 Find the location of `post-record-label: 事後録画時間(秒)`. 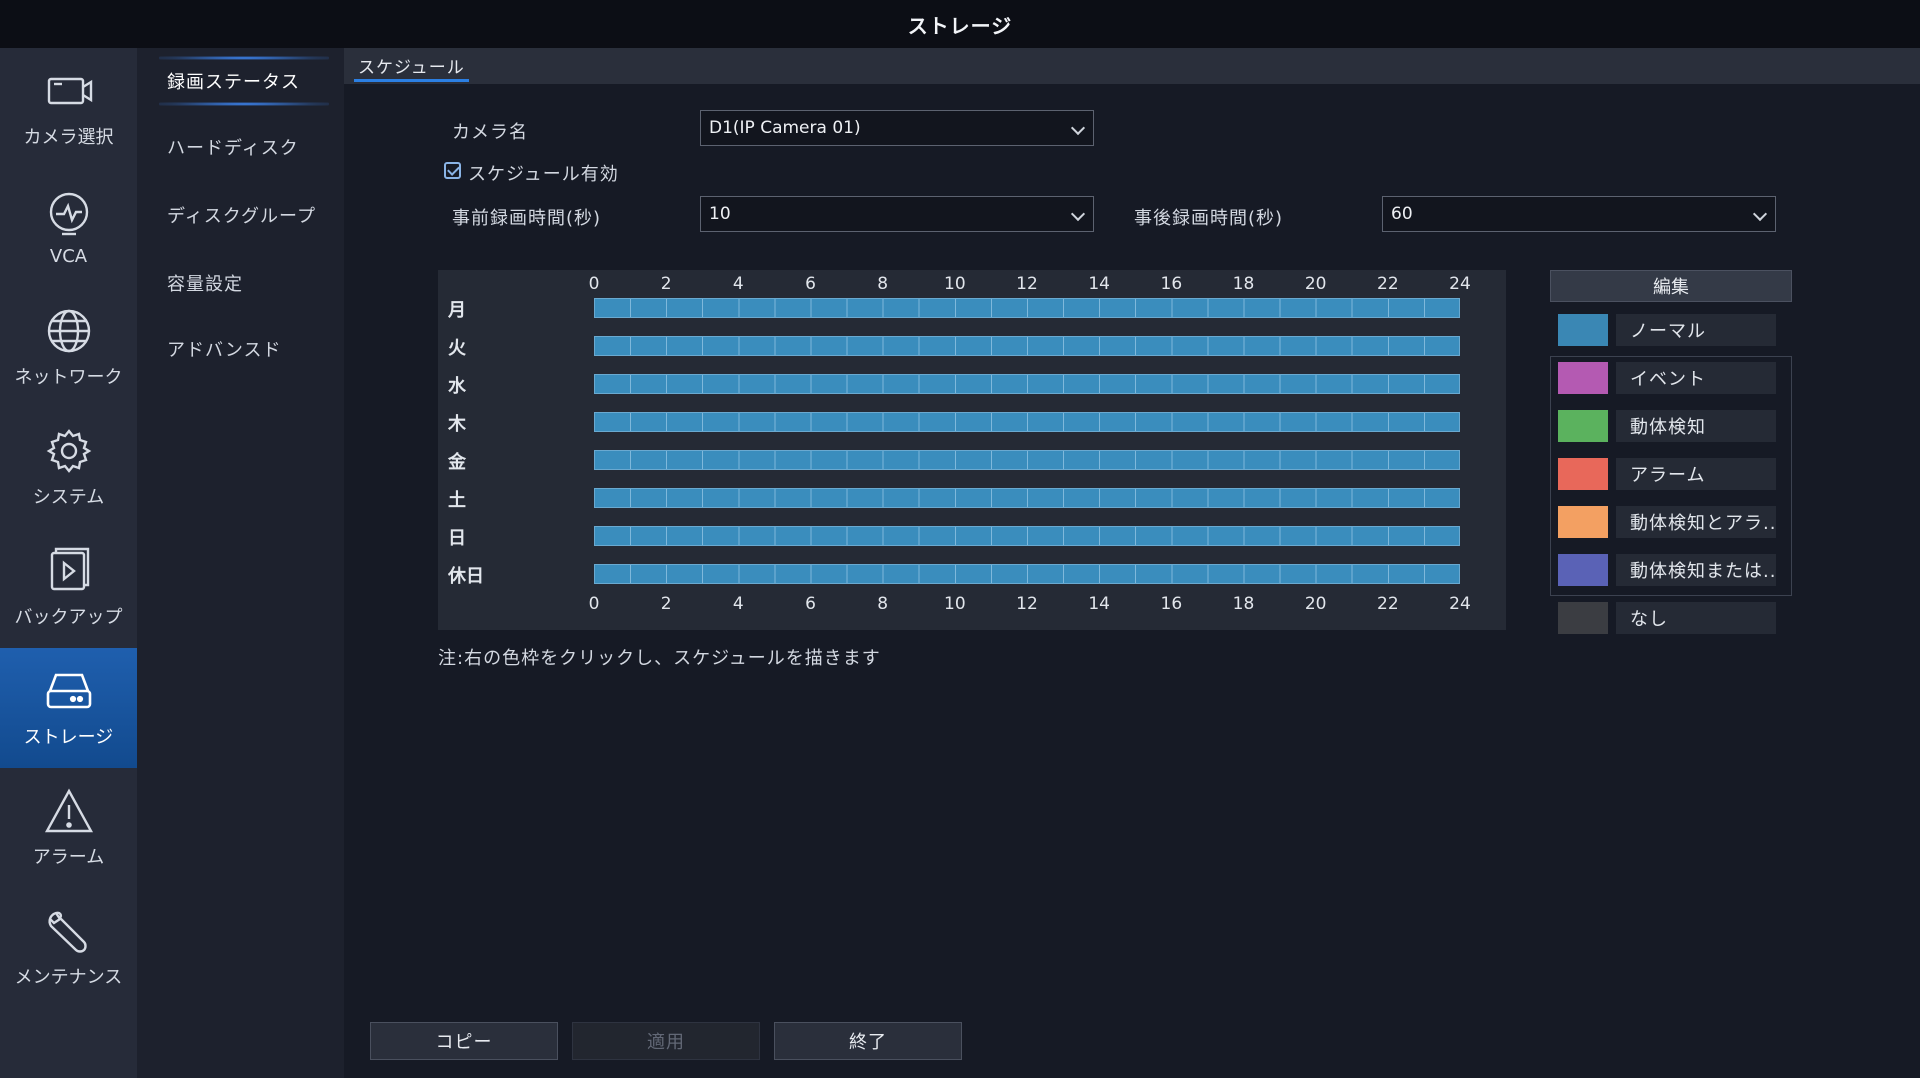

post-record-label: 事後録画時間(秒) is located at coordinates (1209, 218).